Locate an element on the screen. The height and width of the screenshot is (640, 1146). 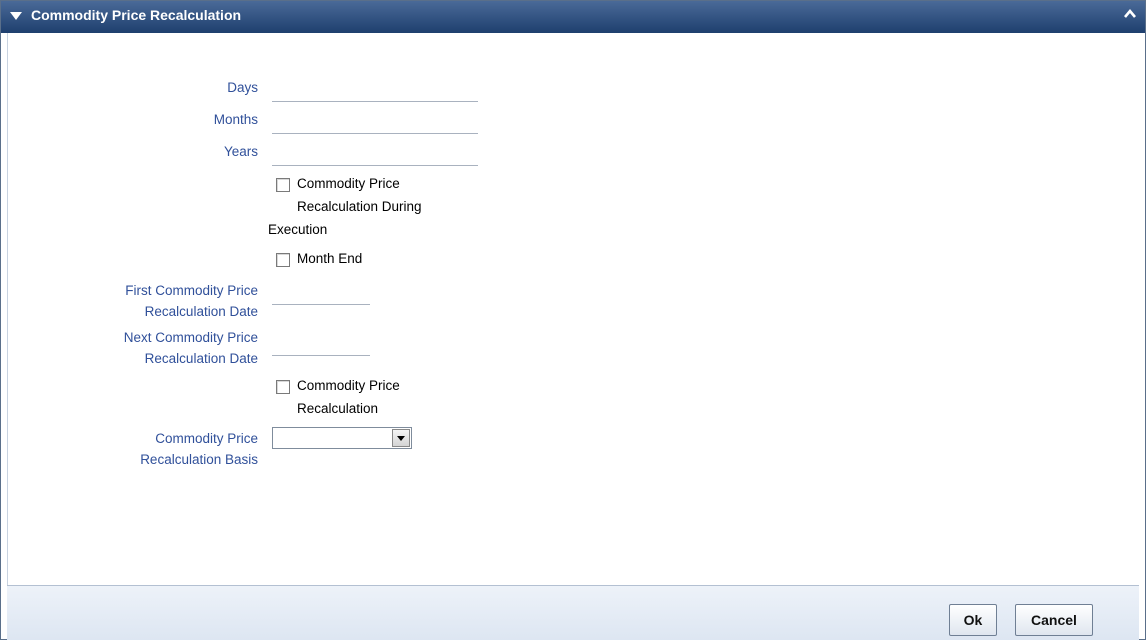
triangle-down-icon is located at coordinates (401, 438).